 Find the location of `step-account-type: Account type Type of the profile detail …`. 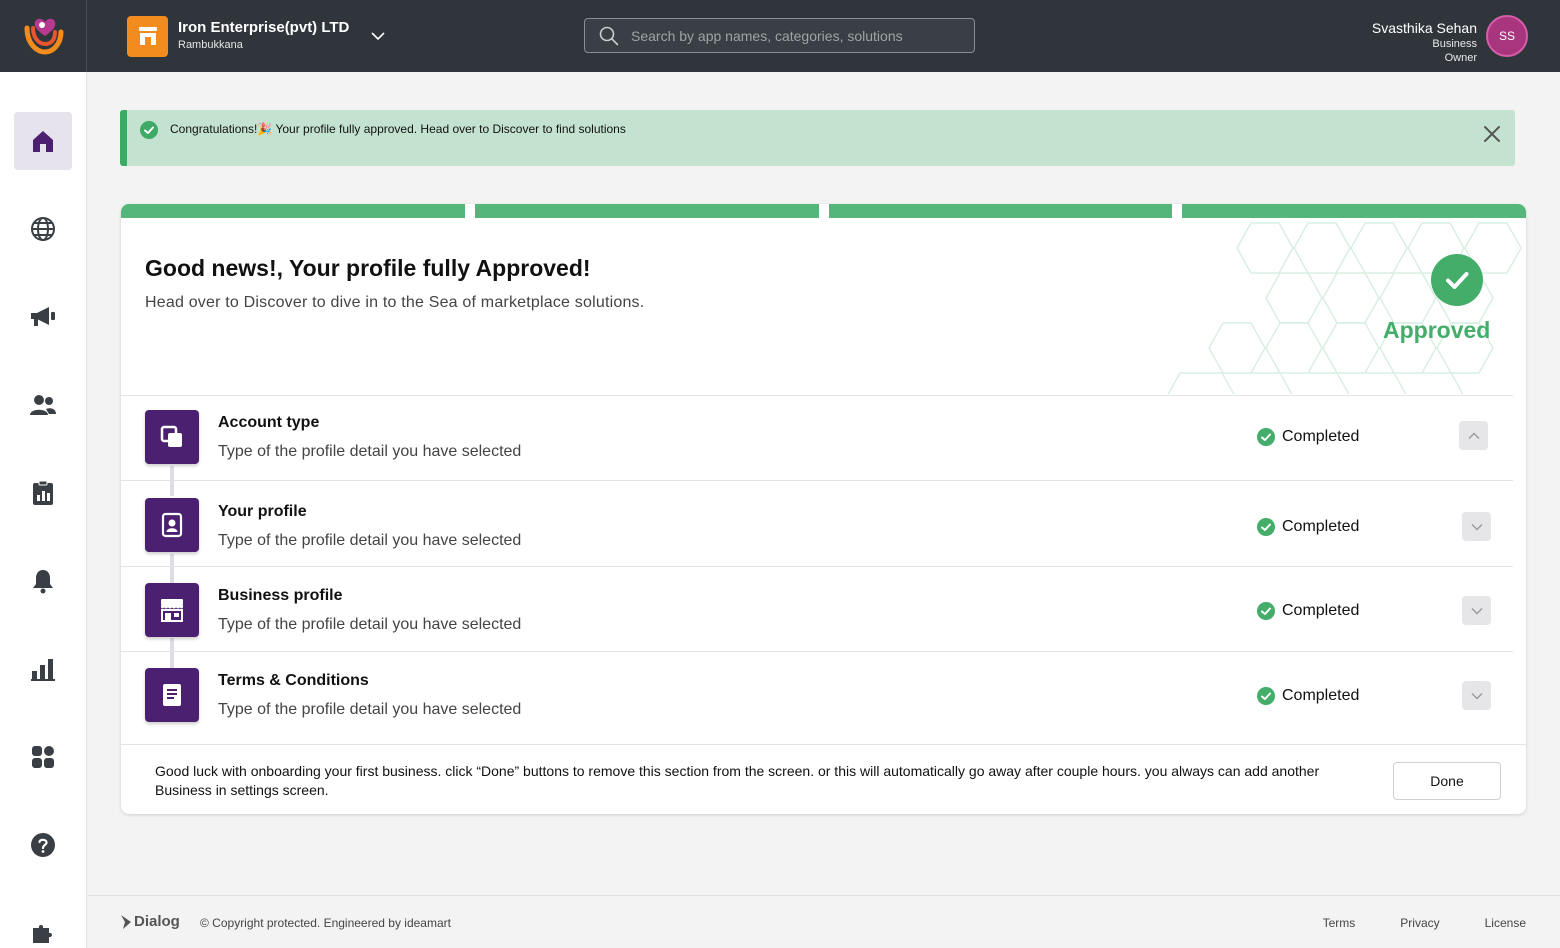

step-account-type: Account type Type of the profile detail … is located at coordinates (817, 437).